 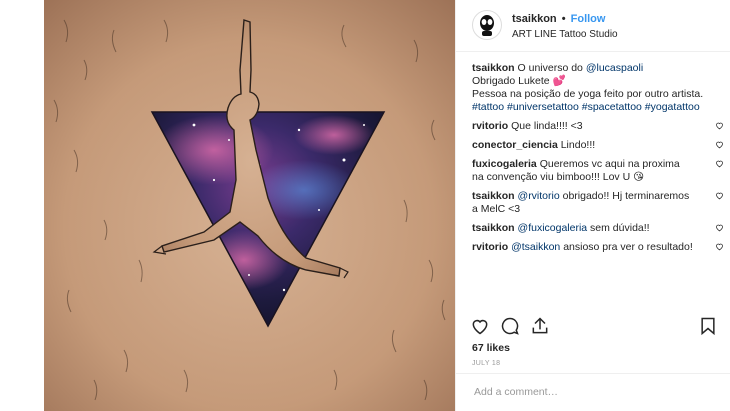 I want to click on alien-avatar-icon, so click(x=487, y=25).